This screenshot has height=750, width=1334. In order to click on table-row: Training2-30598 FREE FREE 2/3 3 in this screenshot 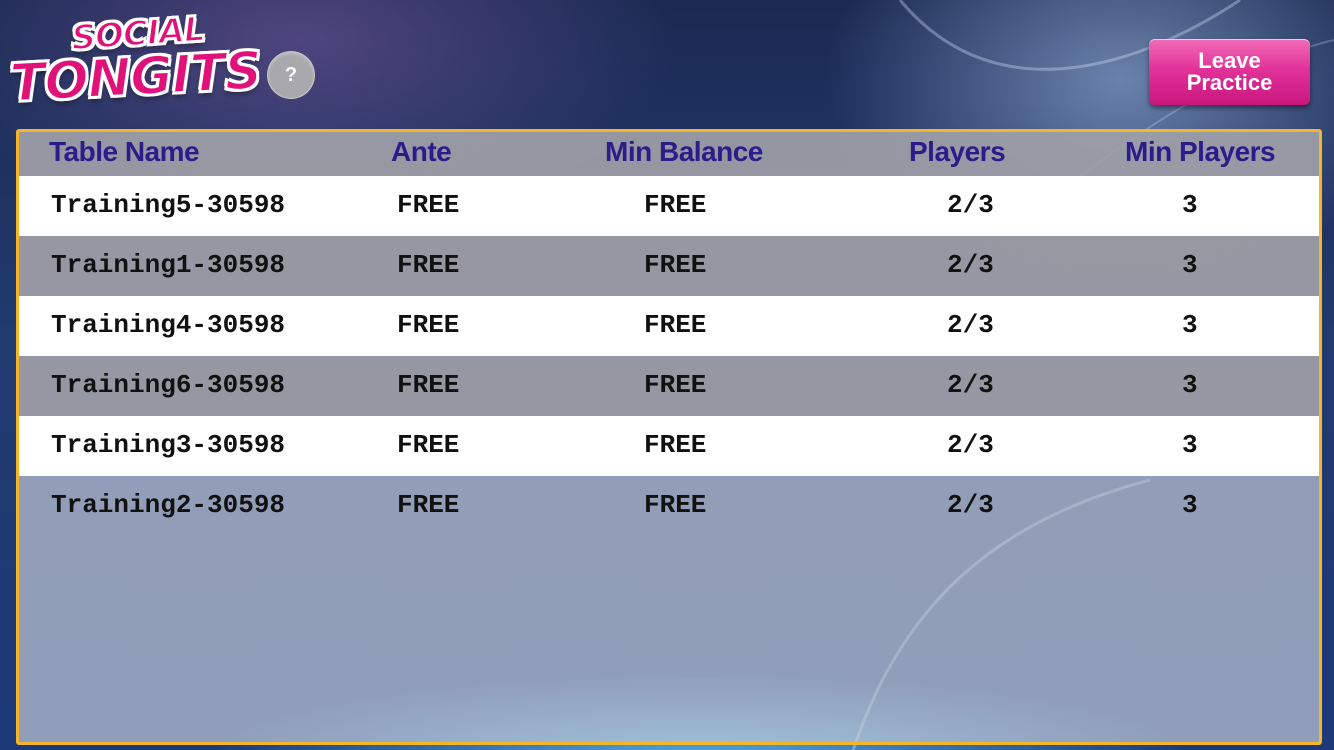, I will do `click(669, 506)`.